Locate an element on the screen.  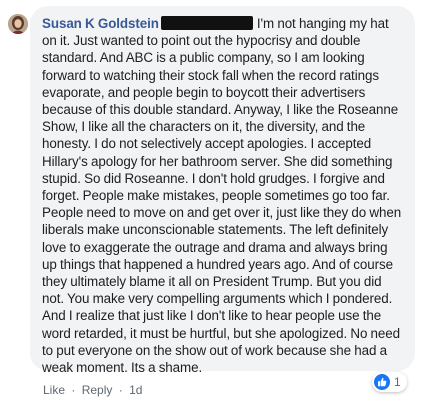
avatar-photo is located at coordinates (18, 24).